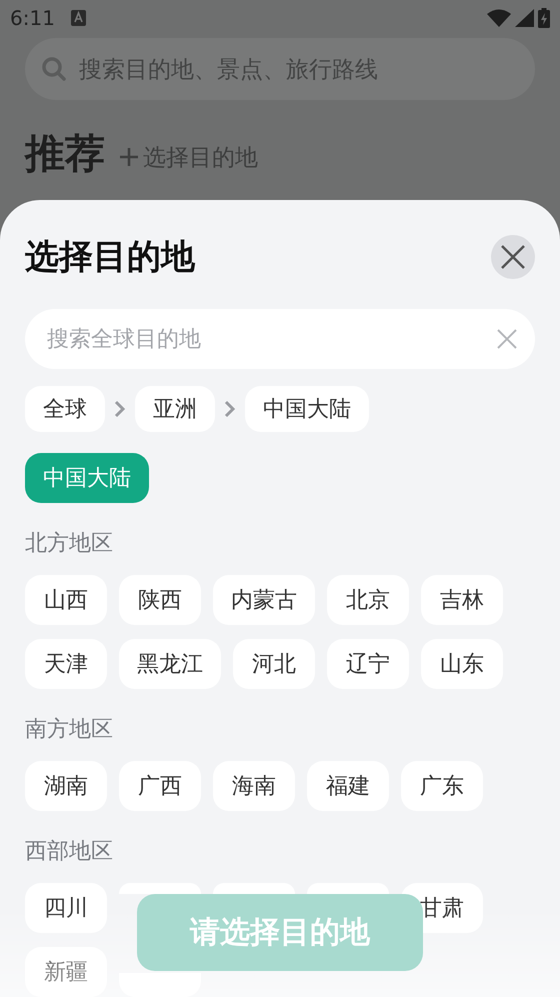  Describe the element at coordinates (65, 409) in the screenshot. I see `breadcrumb-chip: 全球` at that location.